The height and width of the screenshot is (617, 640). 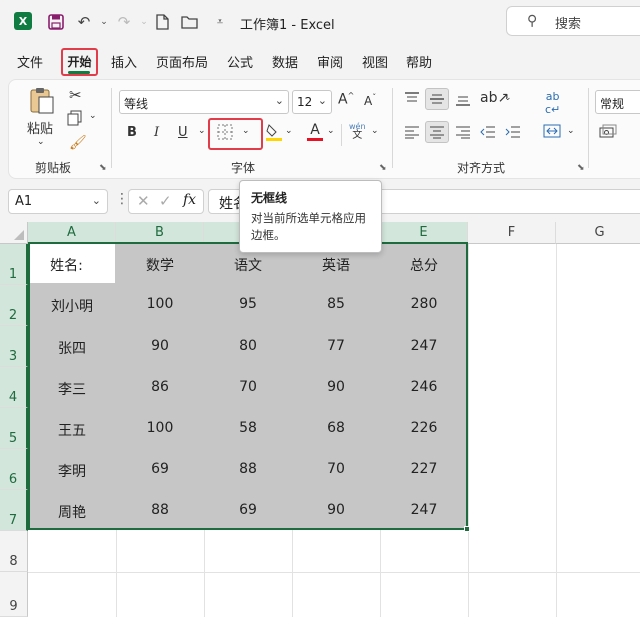 I want to click on align-middle-icon, so click(x=437, y=99).